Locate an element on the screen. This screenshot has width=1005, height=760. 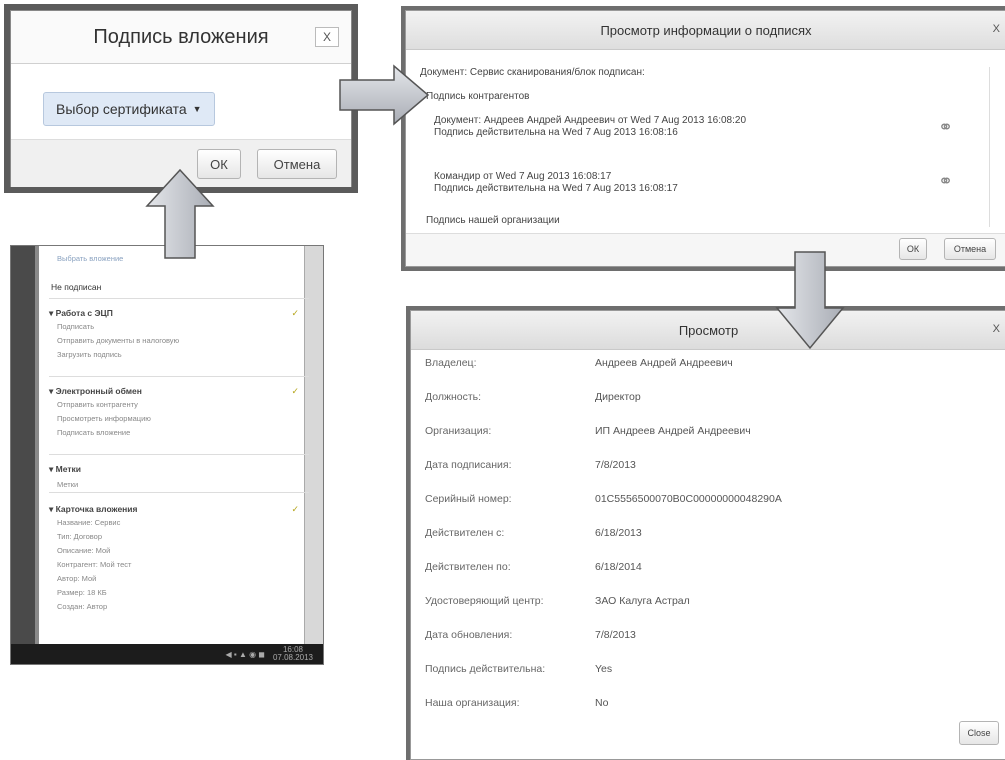
section-item: Контрагент: Мой тест is located at coordinates (94, 564).